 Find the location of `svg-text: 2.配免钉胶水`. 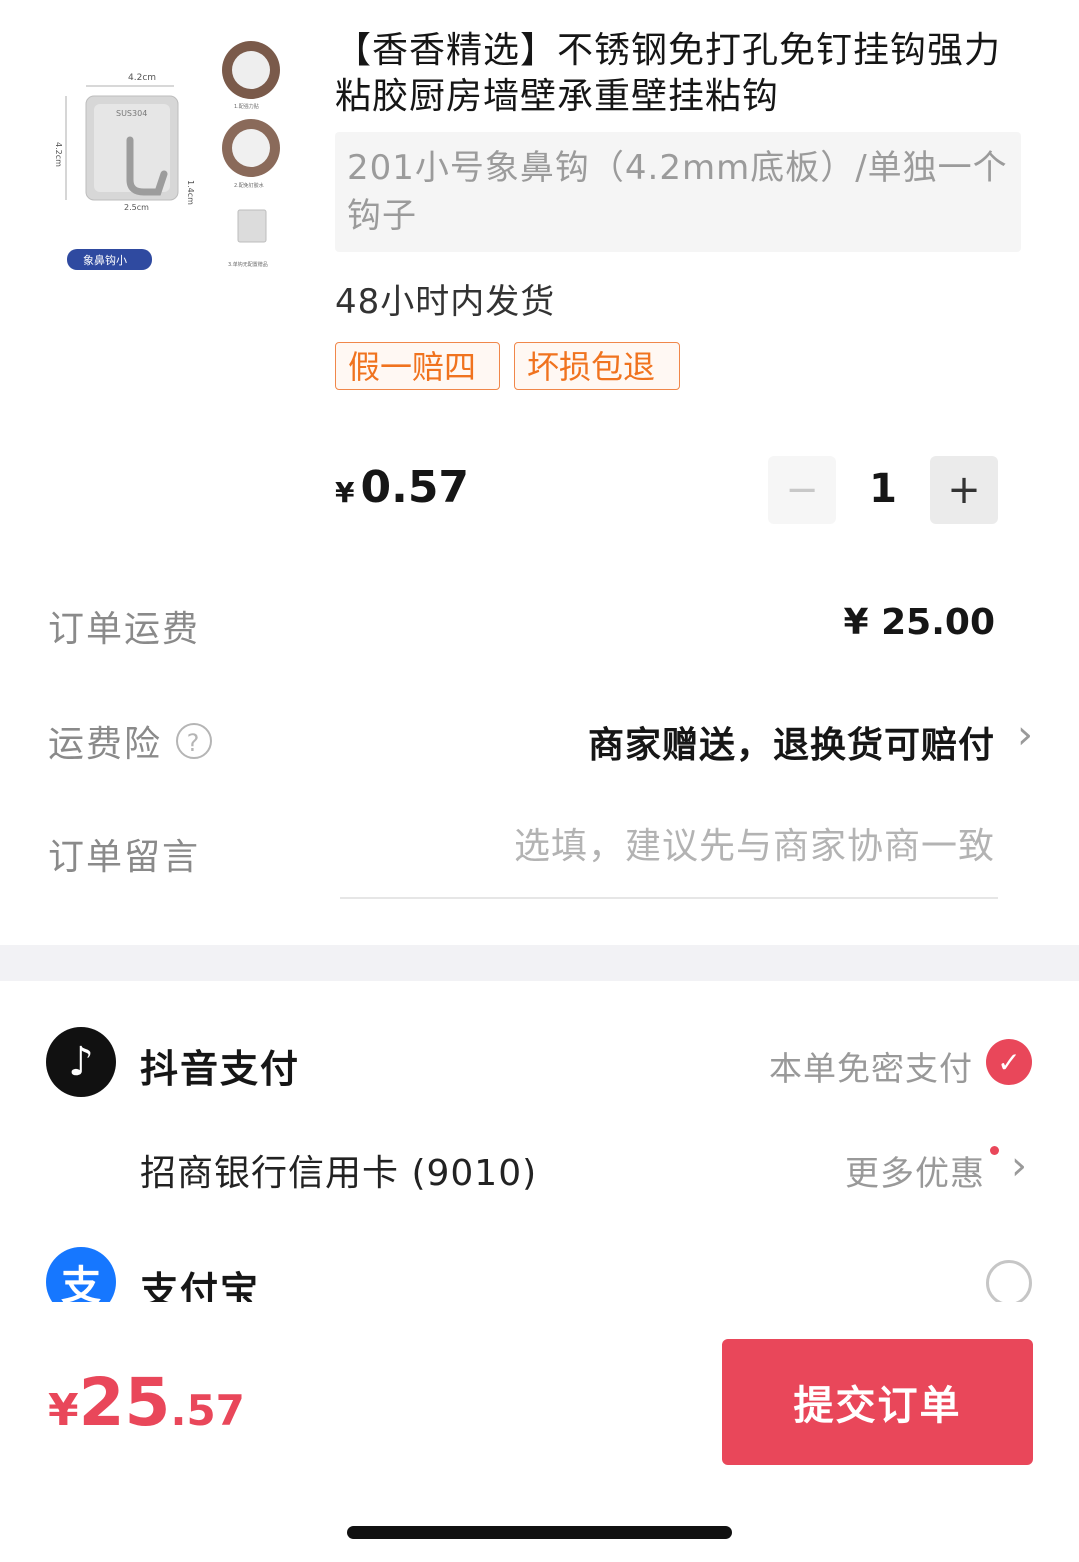

svg-text: 2.配免钉胶水 is located at coordinates (249, 185).